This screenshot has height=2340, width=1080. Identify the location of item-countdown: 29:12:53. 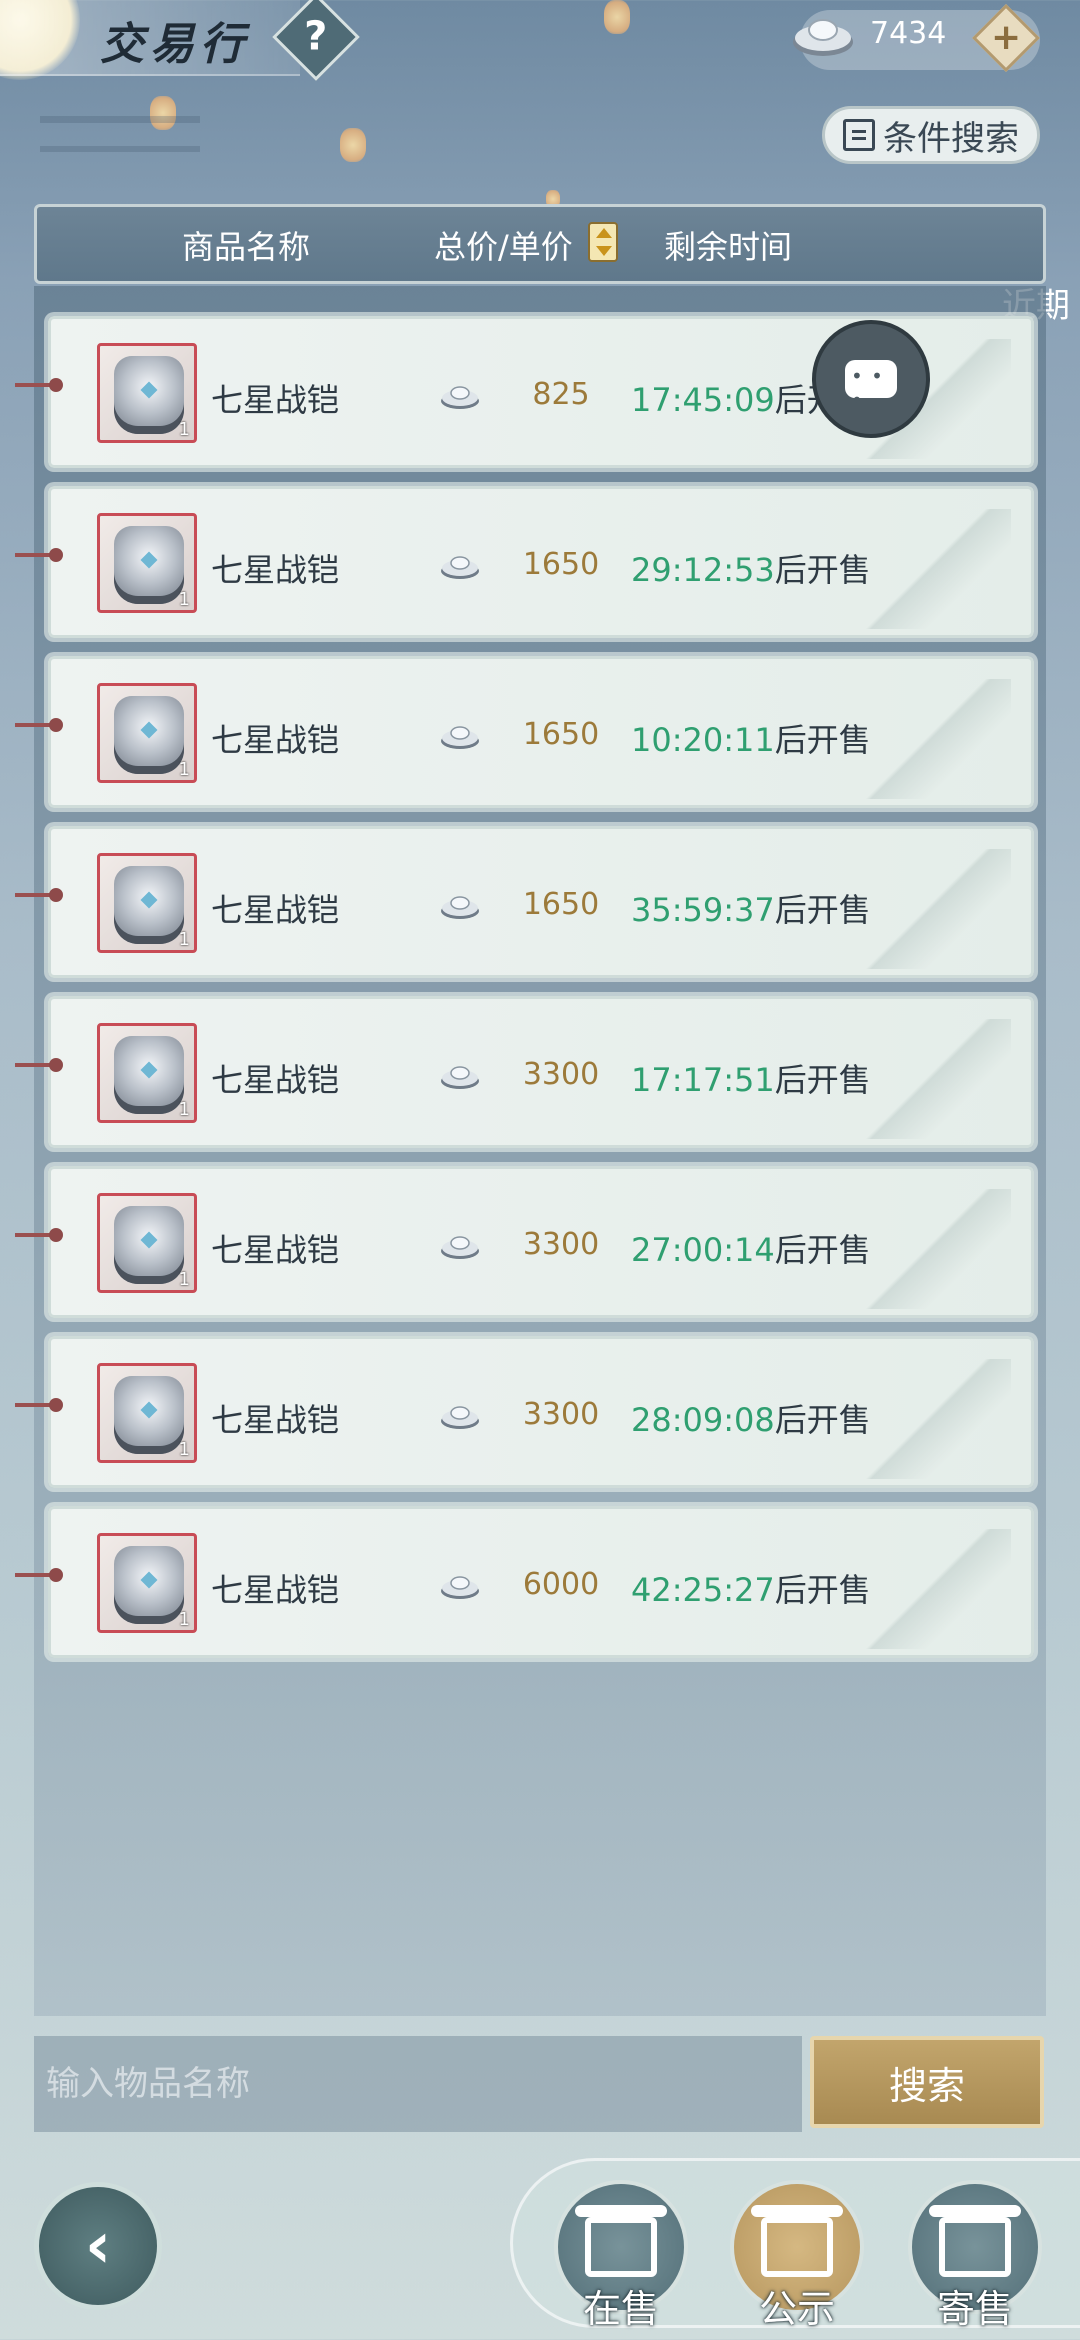
(703, 570).